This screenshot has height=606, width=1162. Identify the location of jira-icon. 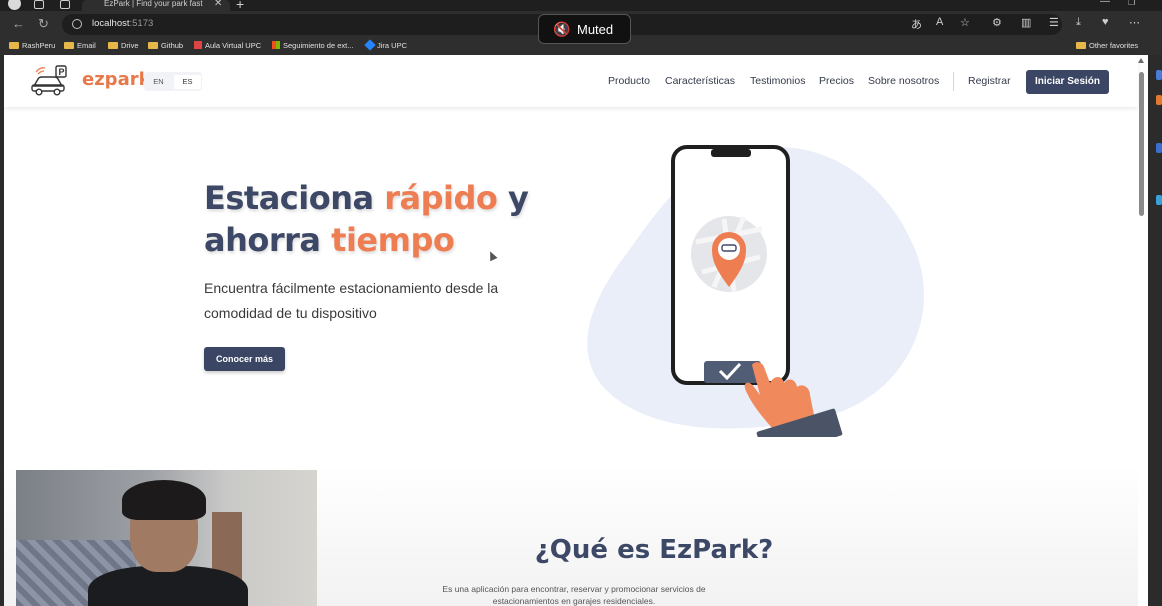
(370, 45).